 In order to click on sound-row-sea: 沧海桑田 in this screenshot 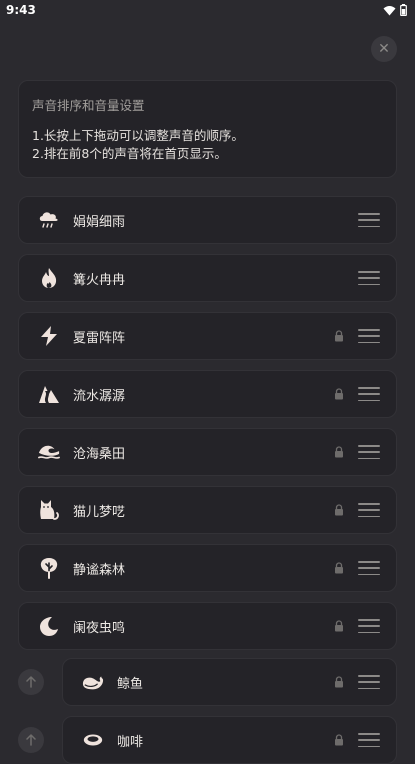, I will do `click(207, 452)`.